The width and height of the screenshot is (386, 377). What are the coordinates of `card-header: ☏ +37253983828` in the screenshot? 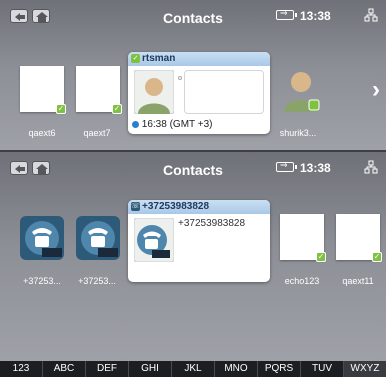 It's located at (199, 207).